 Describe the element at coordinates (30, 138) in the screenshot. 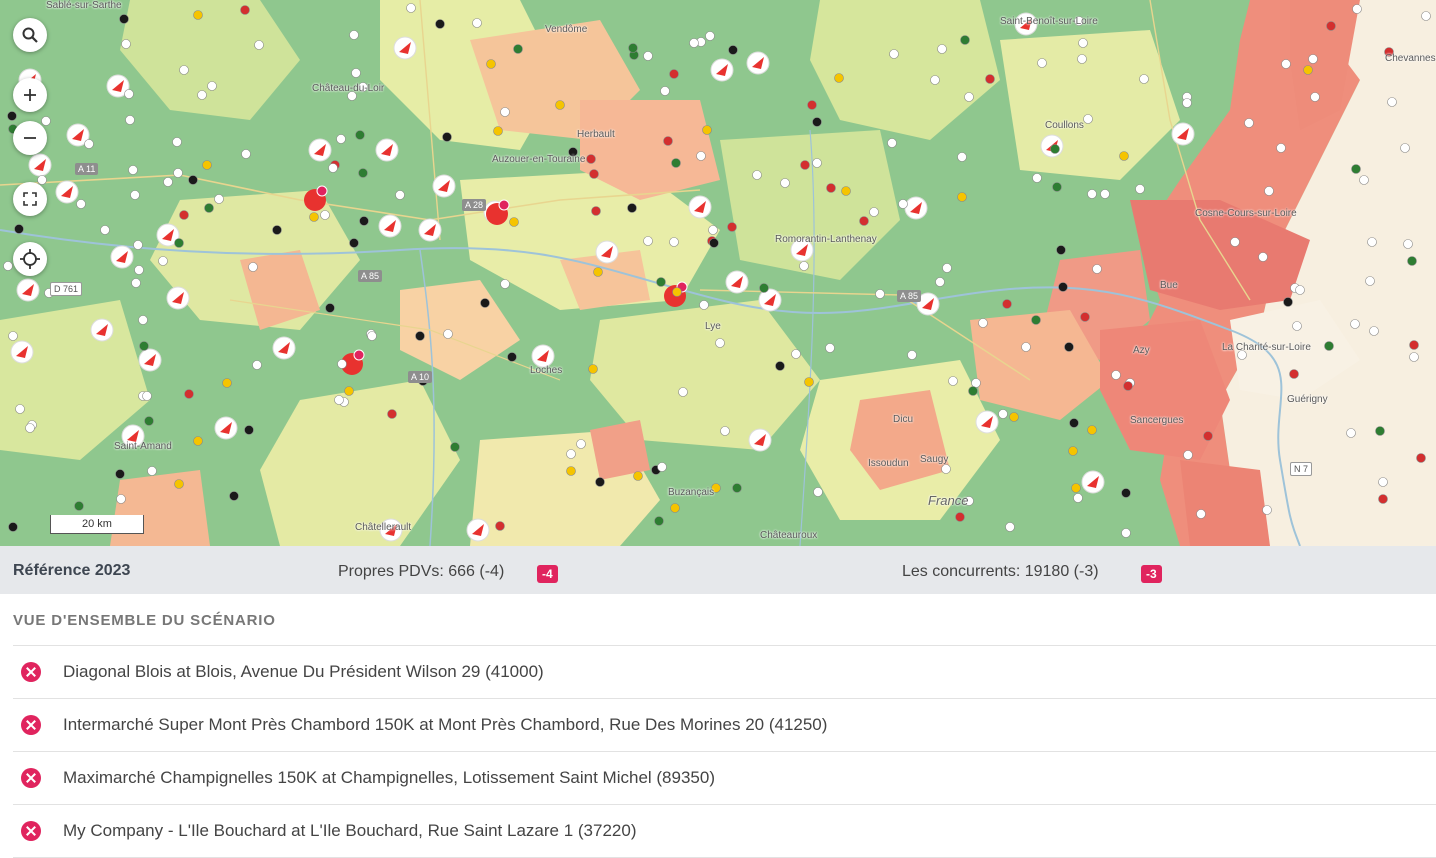

I see `zoom-out-button` at that location.